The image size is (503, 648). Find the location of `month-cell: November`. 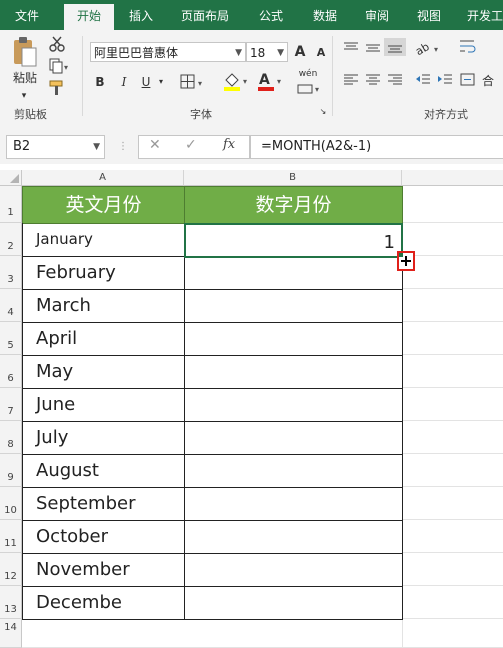

month-cell: November is located at coordinates (103, 570).